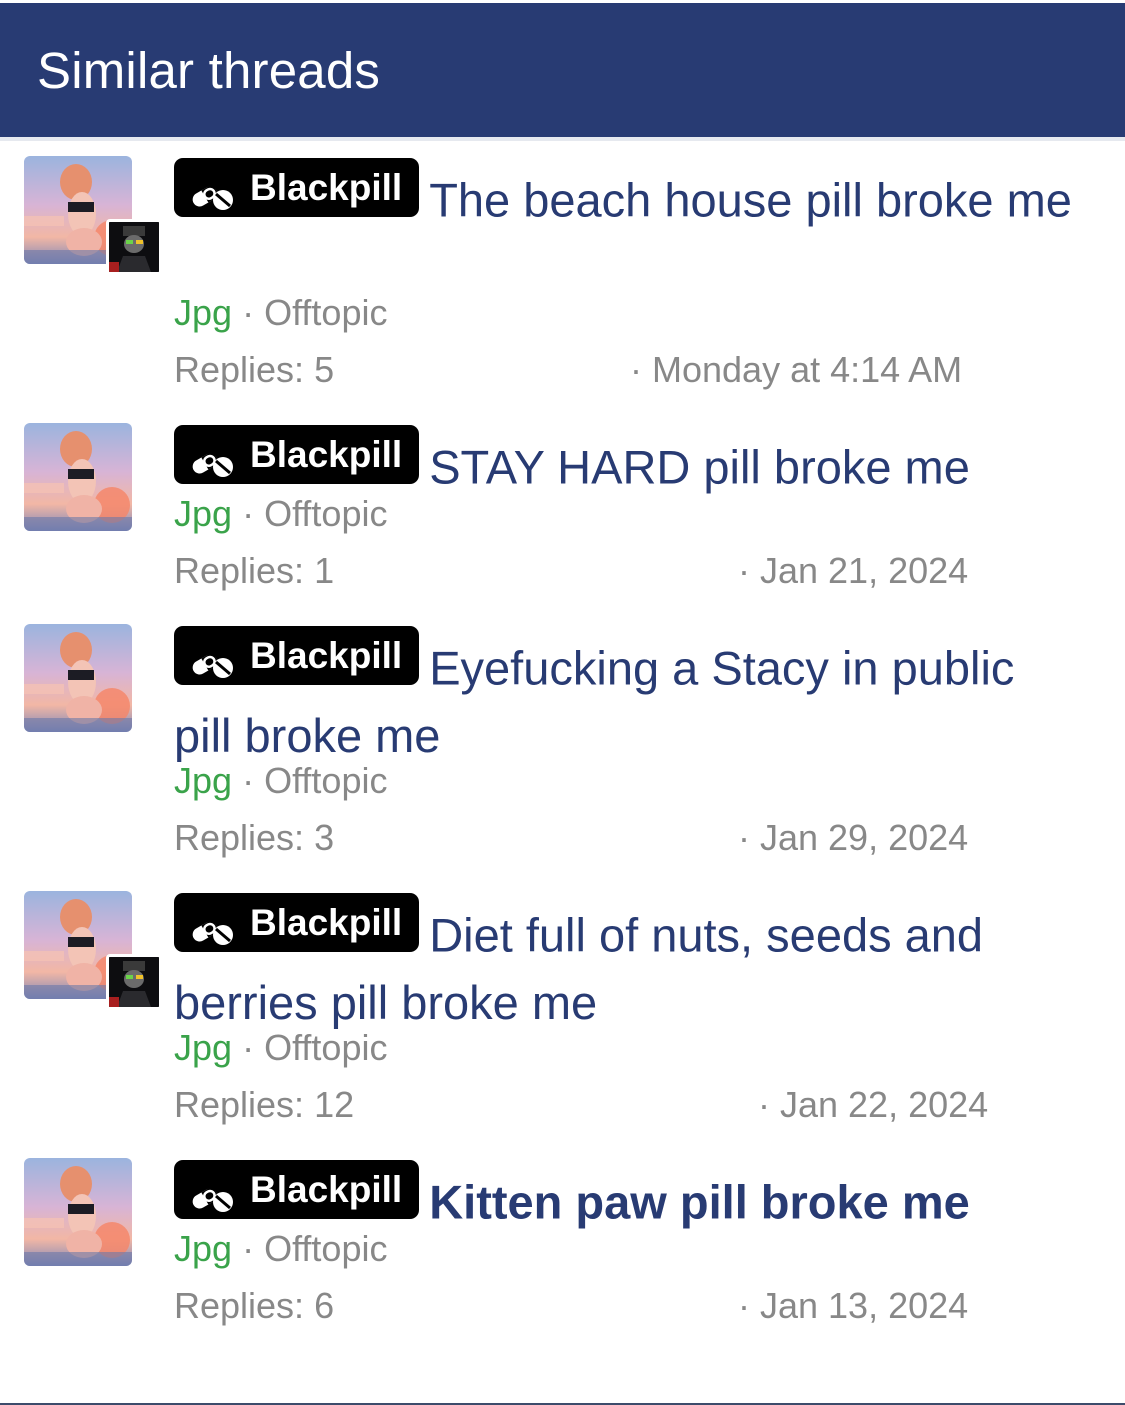 Image resolution: width=1125 pixels, height=1405 pixels. What do you see at coordinates (853, 838) in the screenshot?
I see `thread-last-post-date: · Jan 29, 2024` at bounding box center [853, 838].